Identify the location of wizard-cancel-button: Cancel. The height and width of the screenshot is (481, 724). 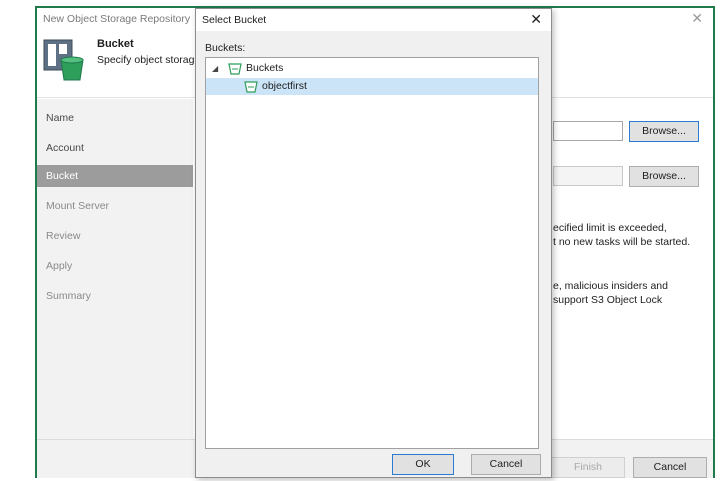
(670, 467).